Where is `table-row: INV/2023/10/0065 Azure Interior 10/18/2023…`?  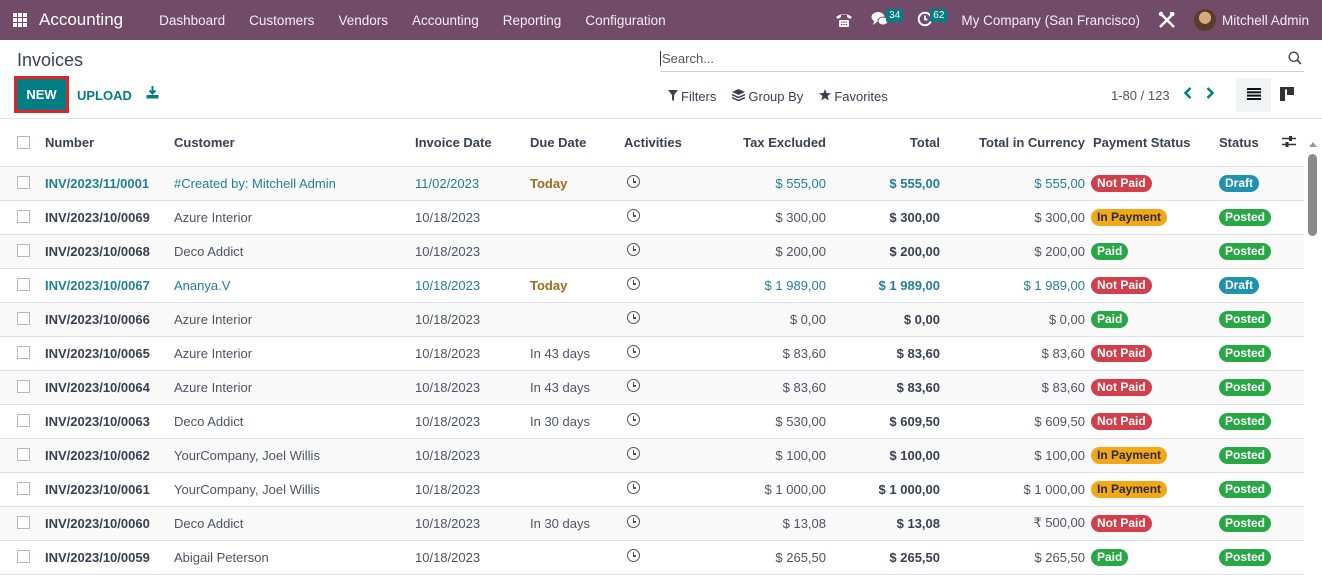 table-row: INV/2023/10/0065 Azure Interior 10/18/2023… is located at coordinates (652, 353).